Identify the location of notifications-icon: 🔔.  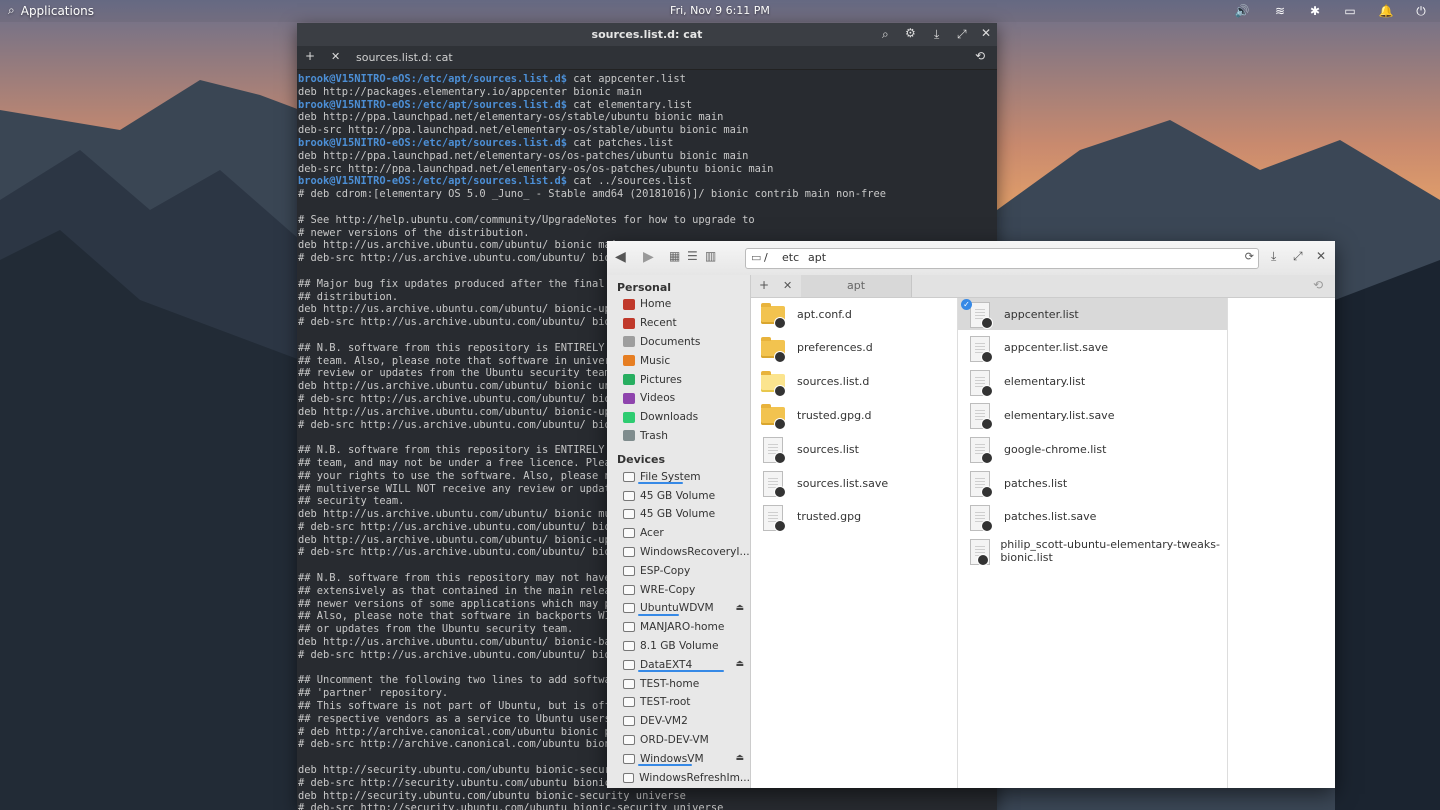
(1386, 11).